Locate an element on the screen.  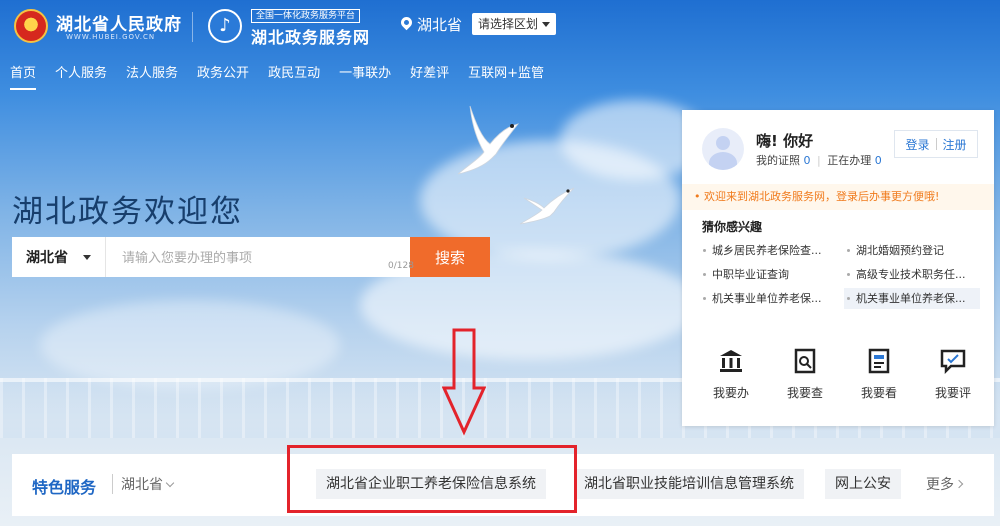
service-platform-tag: 全国一体化政务服务平台 is located at coordinates (306, 16).